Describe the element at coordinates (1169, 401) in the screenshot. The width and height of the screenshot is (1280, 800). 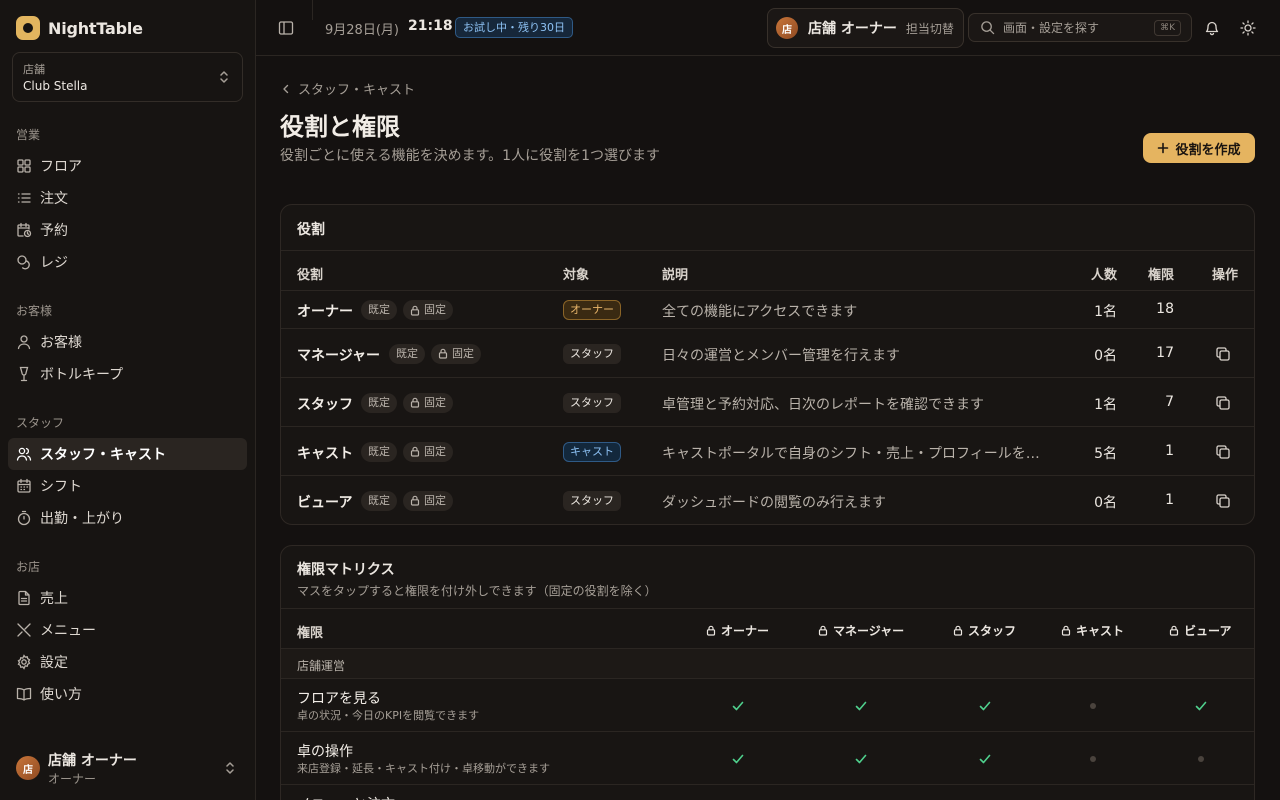
I see `permission-count: 7` at that location.